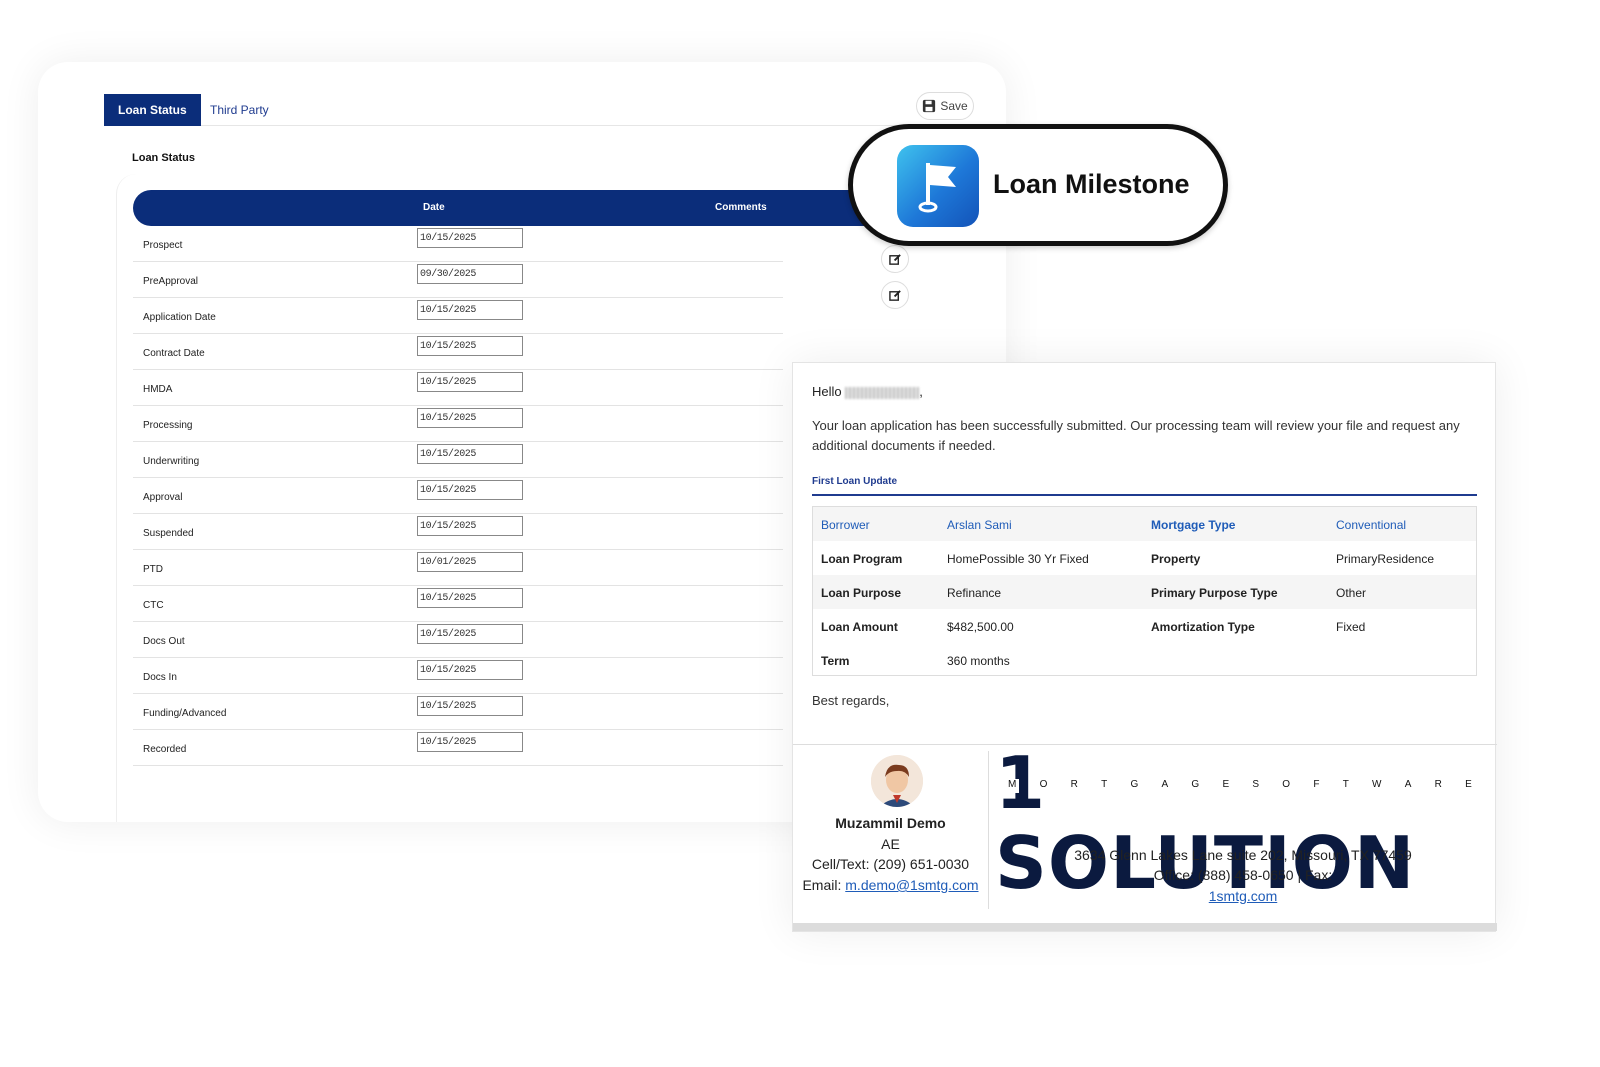 The height and width of the screenshot is (1067, 1600). What do you see at coordinates (1012, 786) in the screenshot?
I see `logo-letter: M` at bounding box center [1012, 786].